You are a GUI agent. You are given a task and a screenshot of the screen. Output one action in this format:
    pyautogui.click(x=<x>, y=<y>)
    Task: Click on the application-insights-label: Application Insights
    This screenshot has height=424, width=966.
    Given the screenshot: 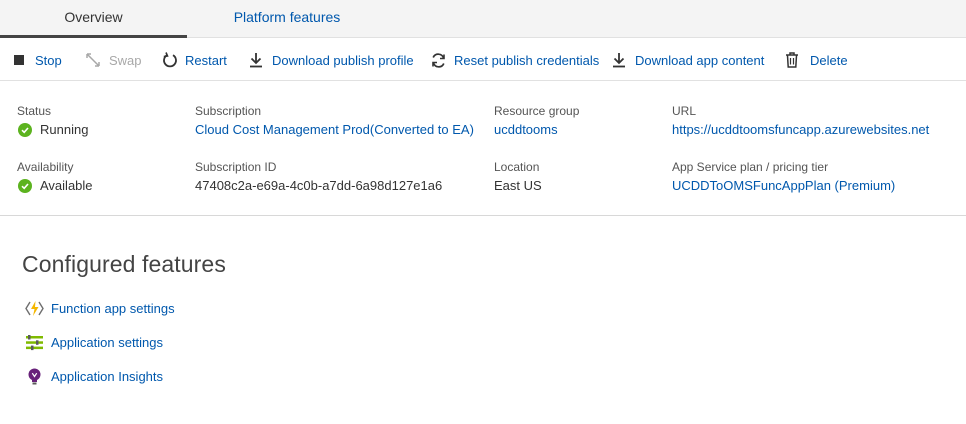 What is the action you would take?
    pyautogui.click(x=107, y=376)
    